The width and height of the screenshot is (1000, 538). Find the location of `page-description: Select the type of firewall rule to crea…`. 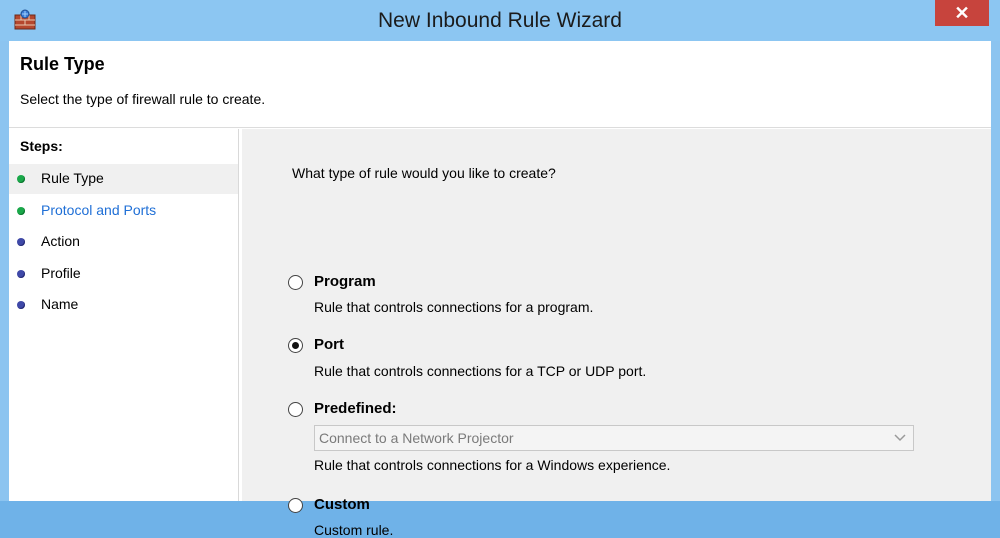

page-description: Select the type of firewall rule to crea… is located at coordinates (143, 99).